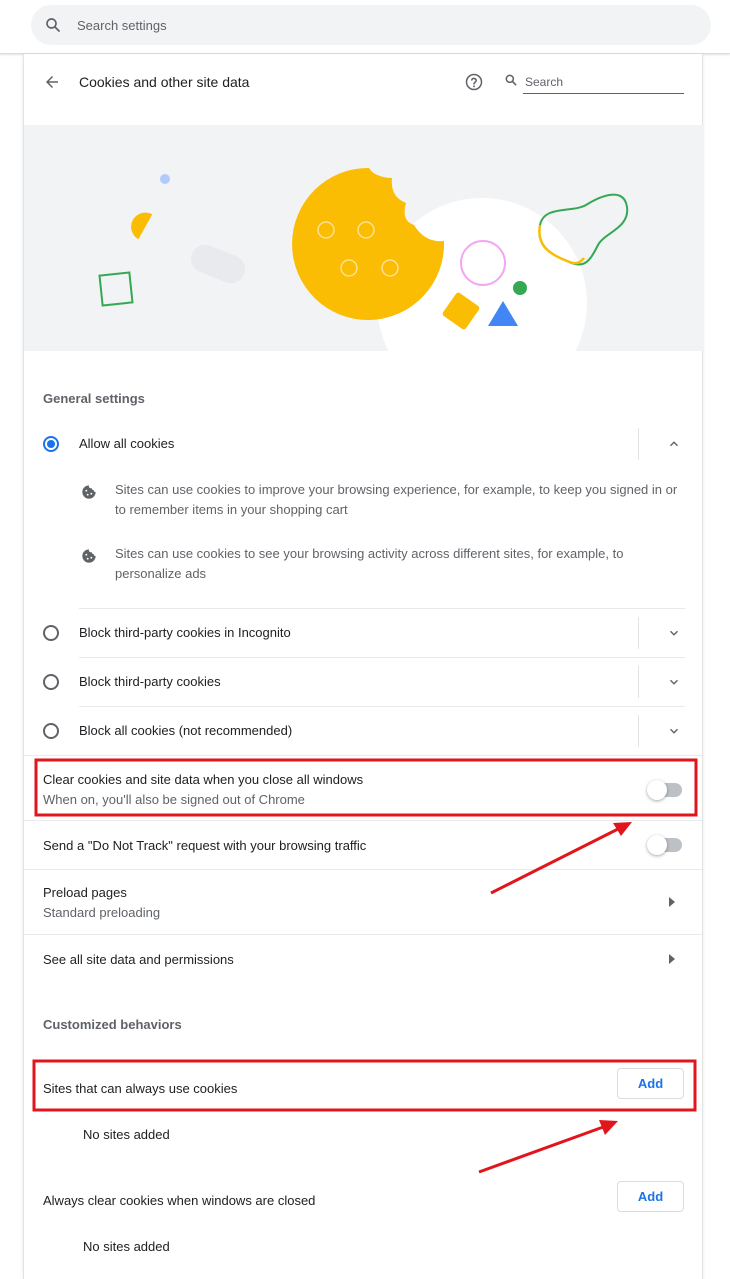  What do you see at coordinates (364, 902) in the screenshot?
I see `preload-pages-row: Preload pages Standard preloading` at bounding box center [364, 902].